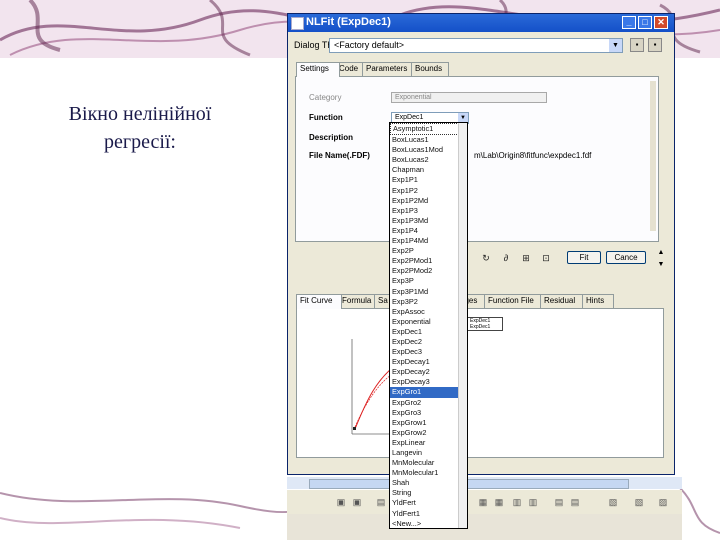 This screenshot has height=540, width=720. I want to click on tab-formula: Formula, so click(358, 301).